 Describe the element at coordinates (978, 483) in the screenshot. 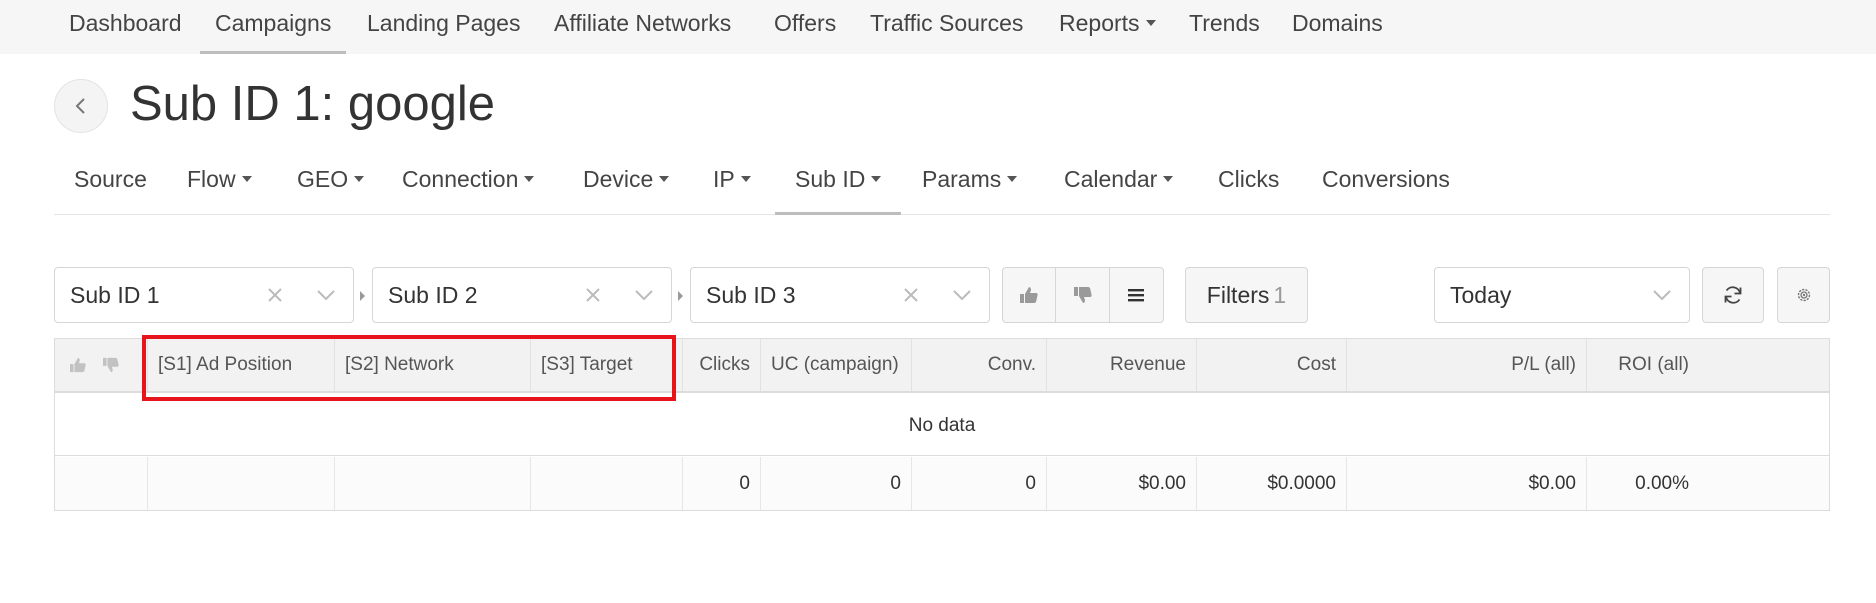

I see `totals-conv: 0` at that location.